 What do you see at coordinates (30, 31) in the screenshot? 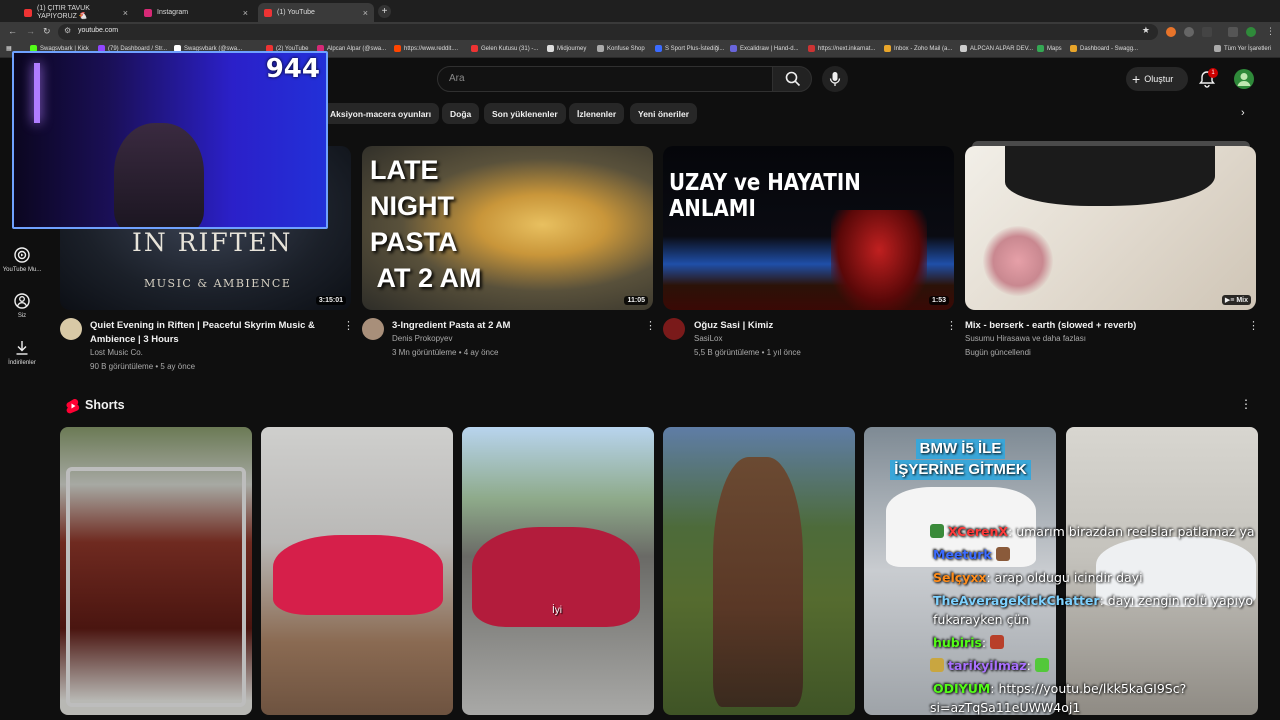
I see `forward-arrow-icon: →` at bounding box center [30, 31].